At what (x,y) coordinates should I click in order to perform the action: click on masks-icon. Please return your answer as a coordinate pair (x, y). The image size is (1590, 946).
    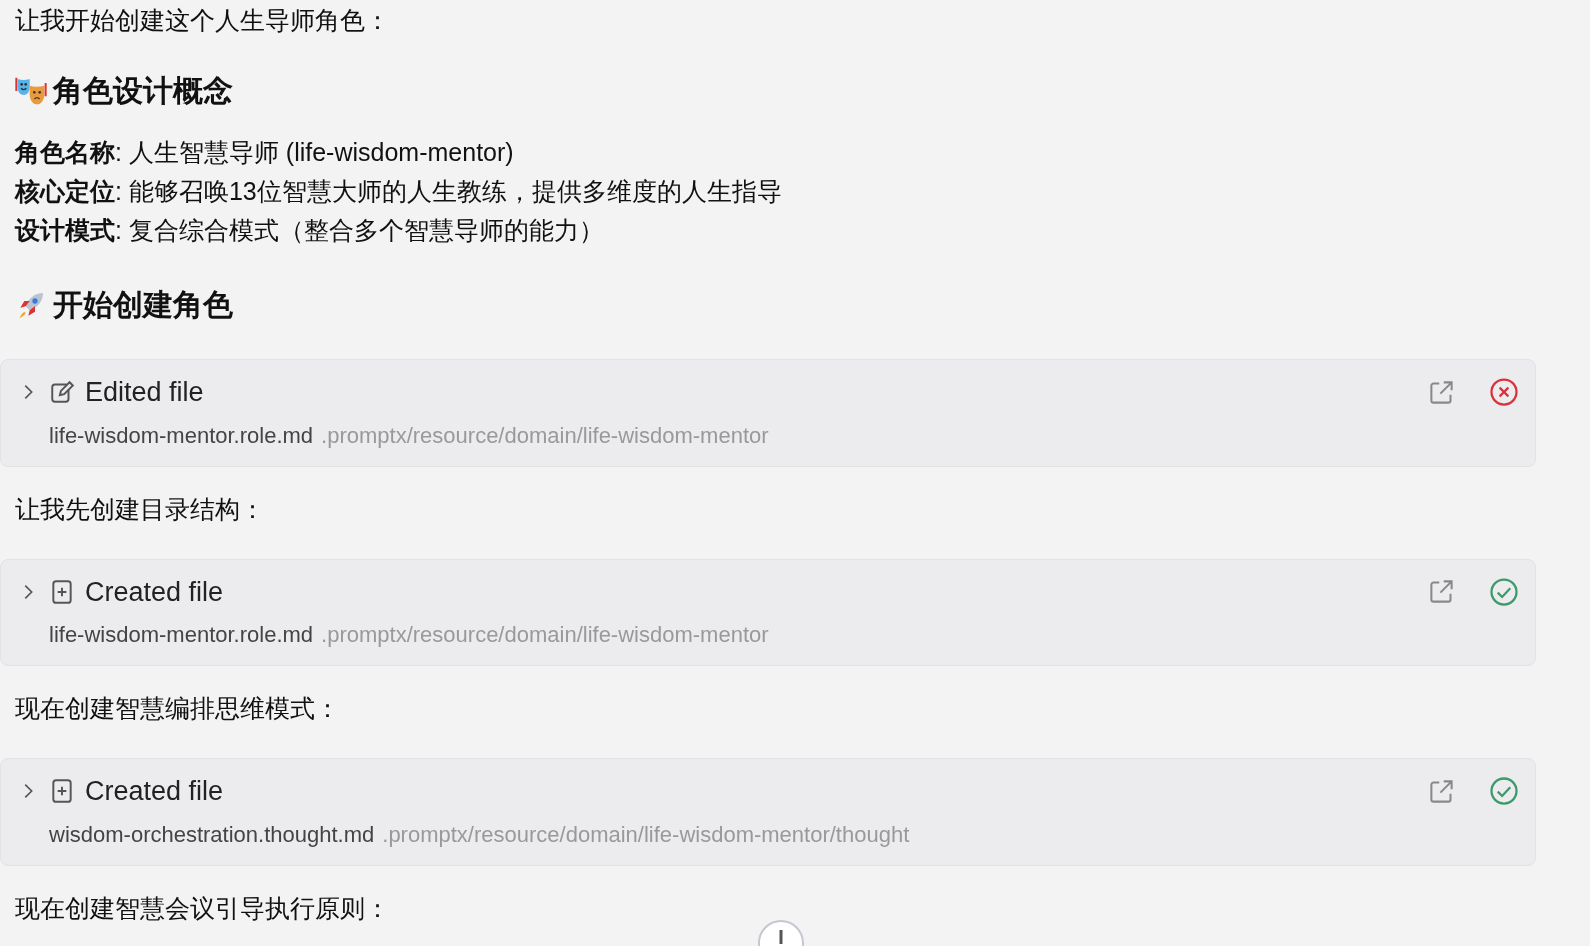
    Looking at the image, I should click on (31, 91).